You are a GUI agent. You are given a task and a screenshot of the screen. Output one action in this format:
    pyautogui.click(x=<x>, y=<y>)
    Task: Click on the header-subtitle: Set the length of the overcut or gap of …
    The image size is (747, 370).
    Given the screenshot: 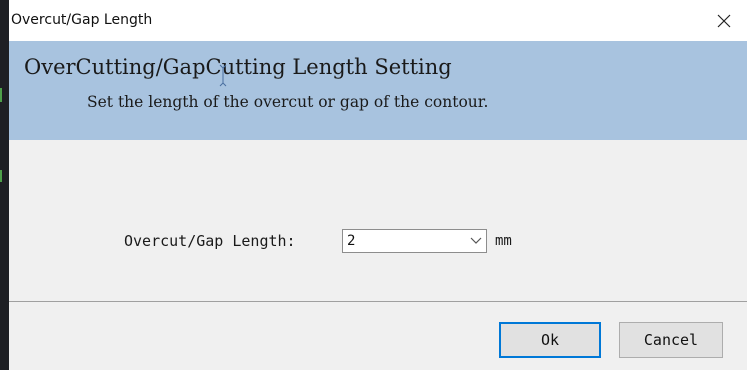 What is the action you would take?
    pyautogui.click(x=288, y=102)
    